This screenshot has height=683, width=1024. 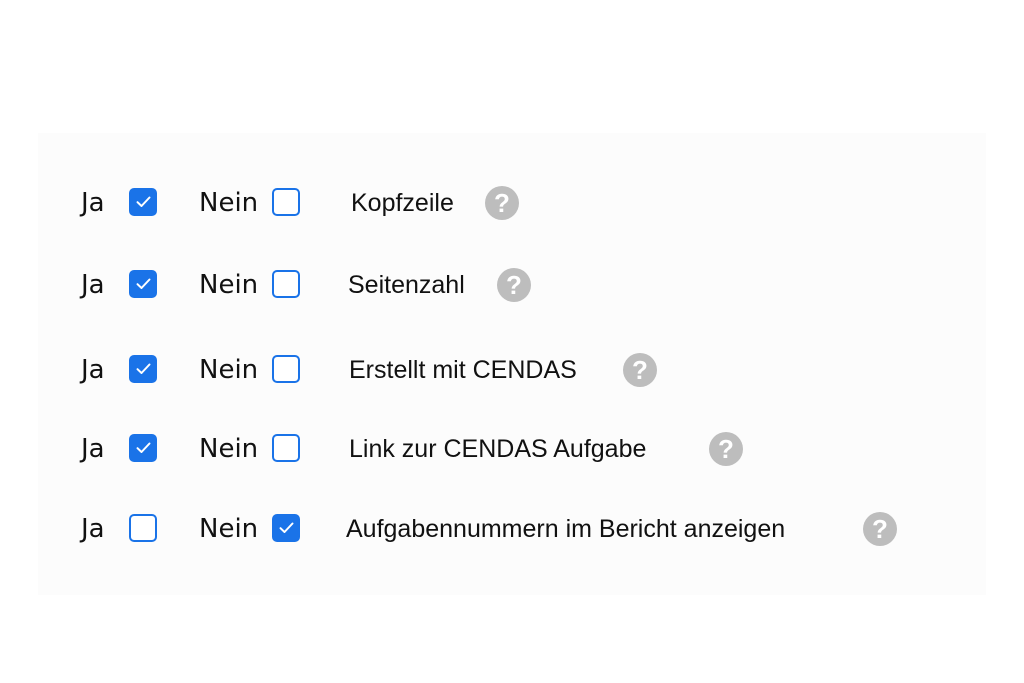 I want to click on setting-row-erstellt-mit-cendas: Ja Nein Erstellt mit CENDAS ?, so click(x=512, y=370).